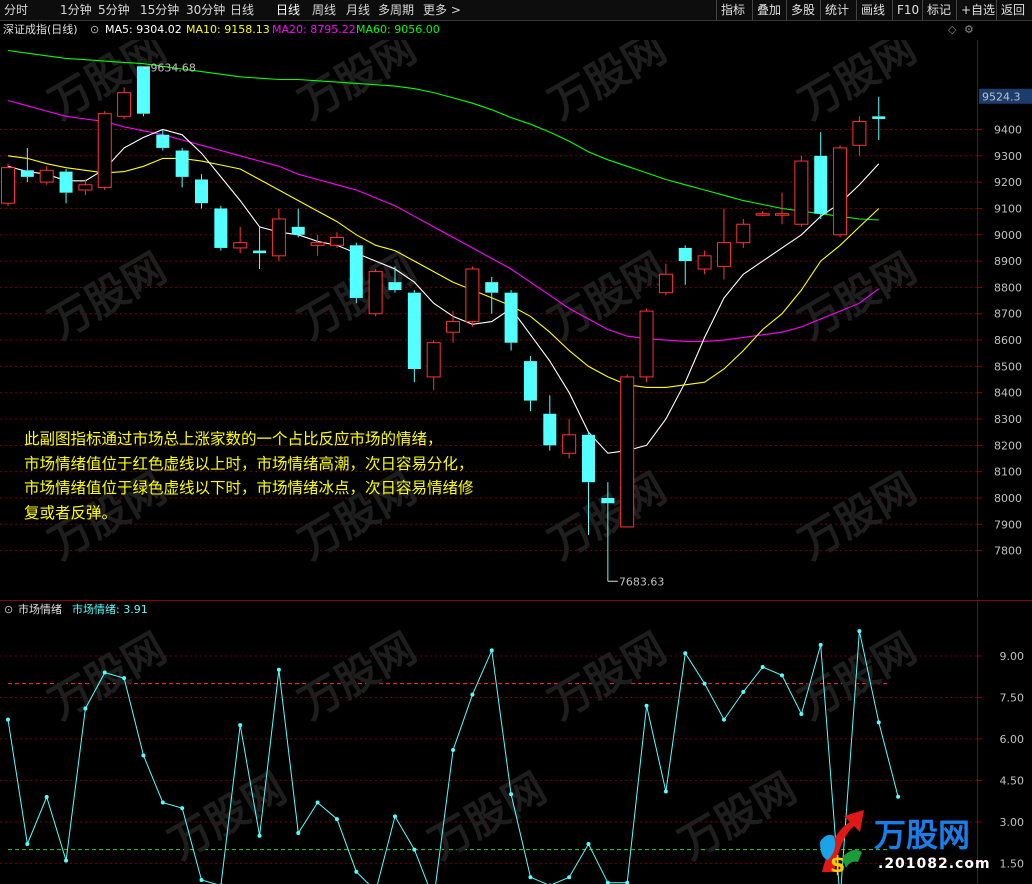 This screenshot has width=1032, height=884. Describe the element at coordinates (1012, 656) in the screenshot. I see `indicator-tick-label: 9.00` at that location.